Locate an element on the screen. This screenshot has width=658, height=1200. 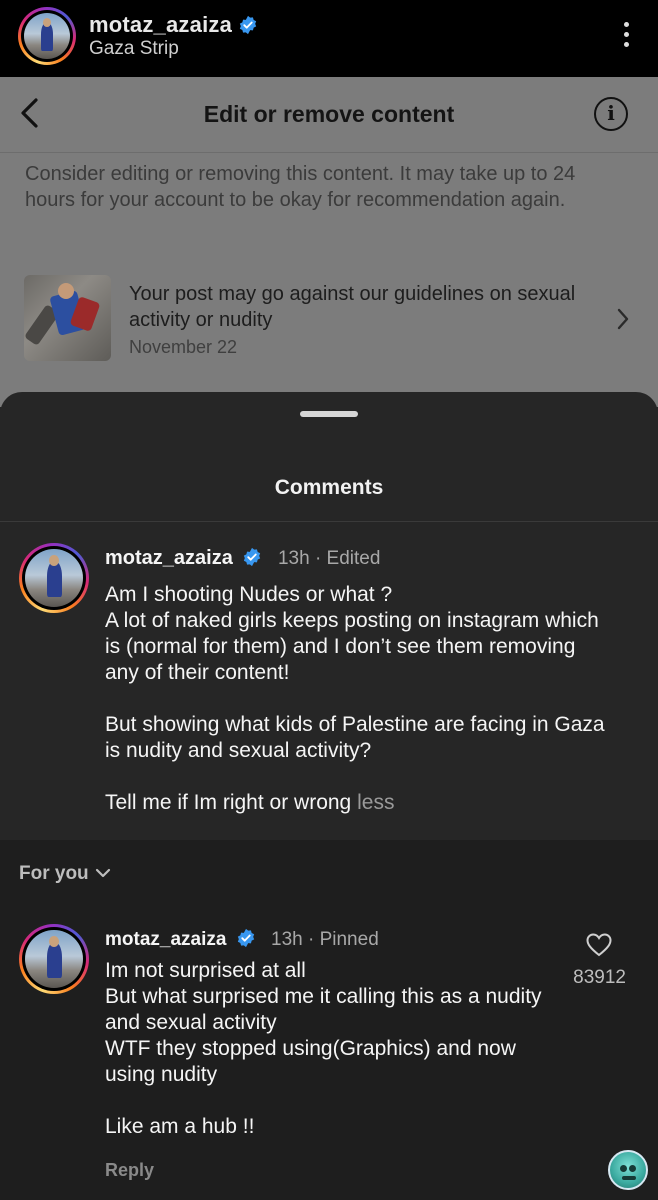
post-thumbnail is located at coordinates (67, 318).